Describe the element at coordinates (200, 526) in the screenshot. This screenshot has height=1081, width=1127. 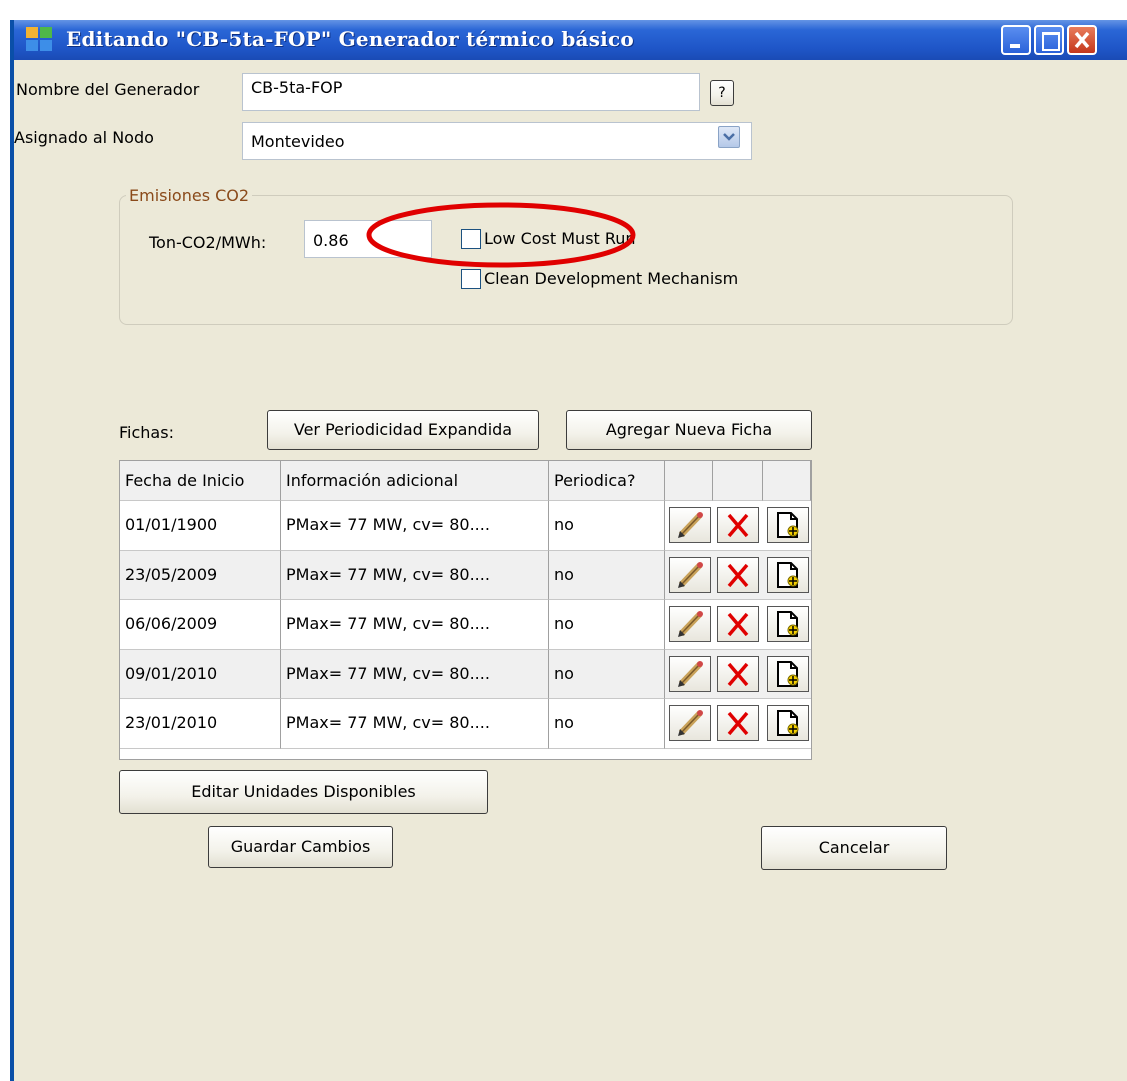
I see `fecha-cell: 01/01/1900` at that location.